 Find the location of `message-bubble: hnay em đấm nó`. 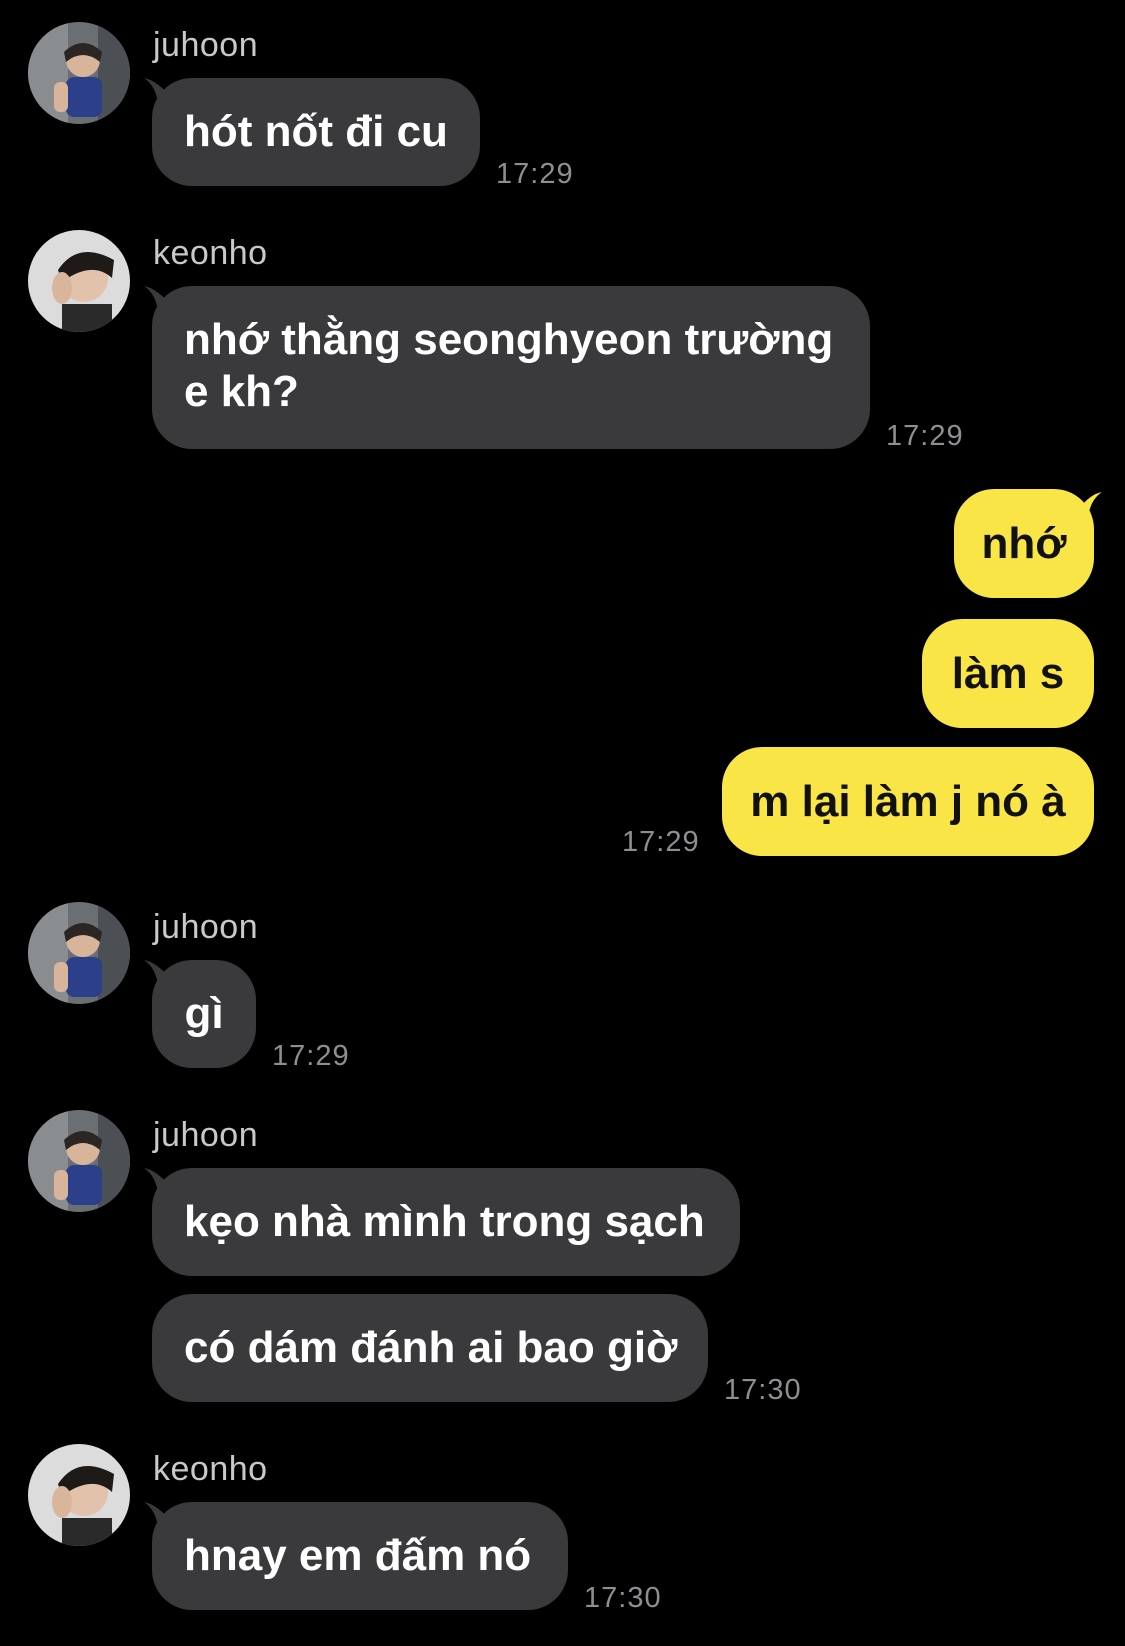

message-bubble: hnay em đấm nó is located at coordinates (360, 1556).